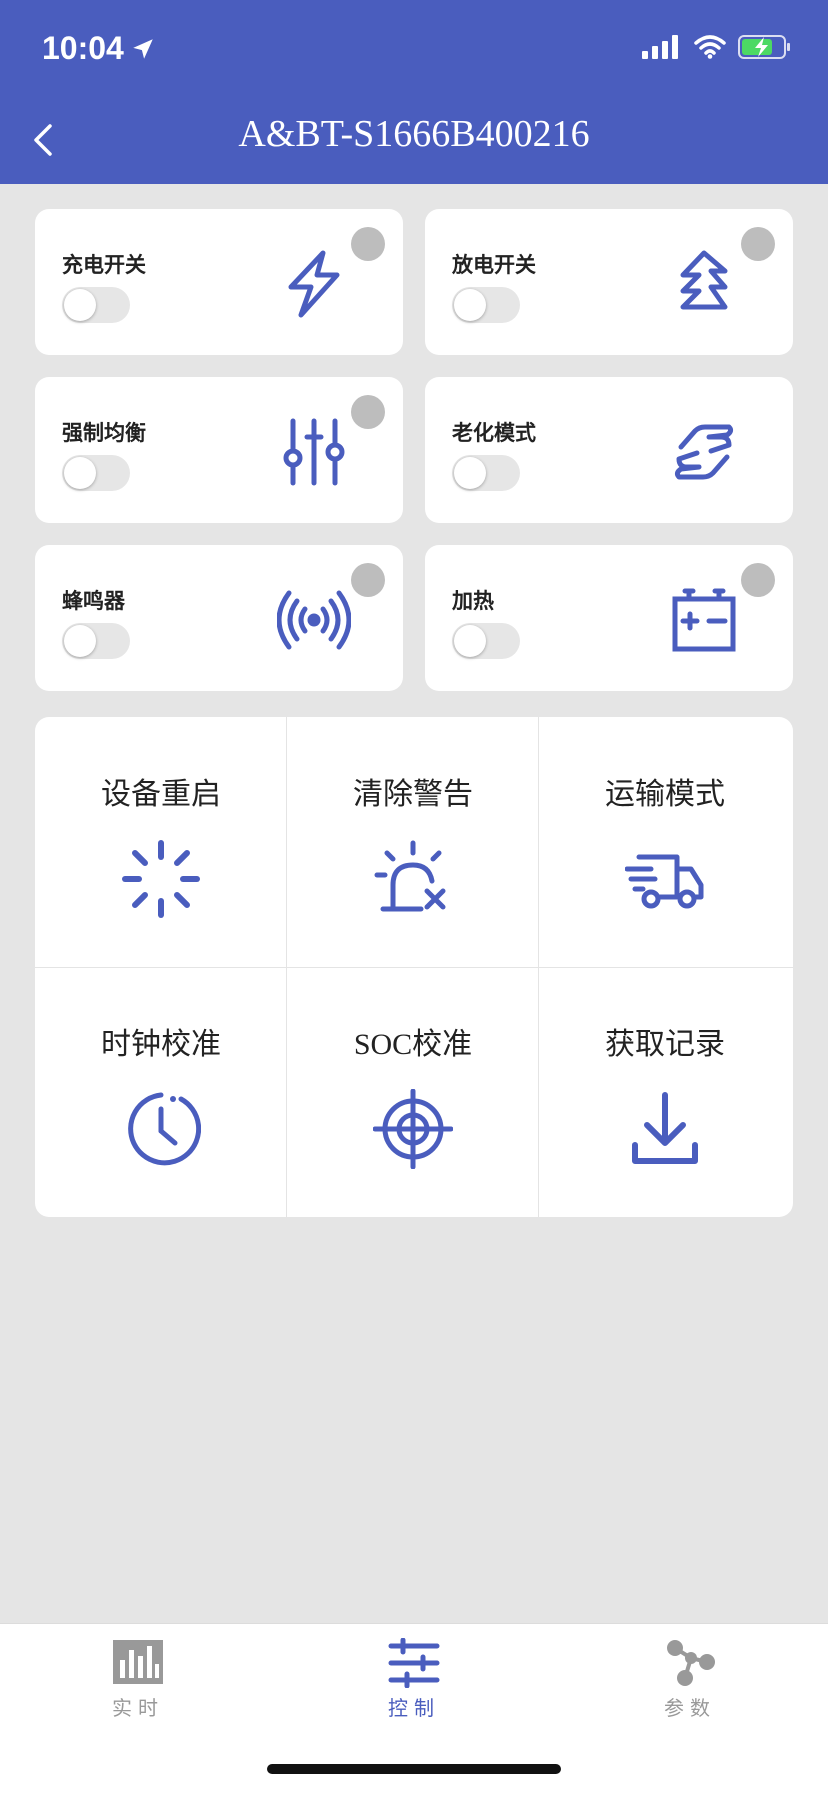  What do you see at coordinates (161, 1044) in the screenshot?
I see `clock-calibration-label: 时钟校准` at bounding box center [161, 1044].